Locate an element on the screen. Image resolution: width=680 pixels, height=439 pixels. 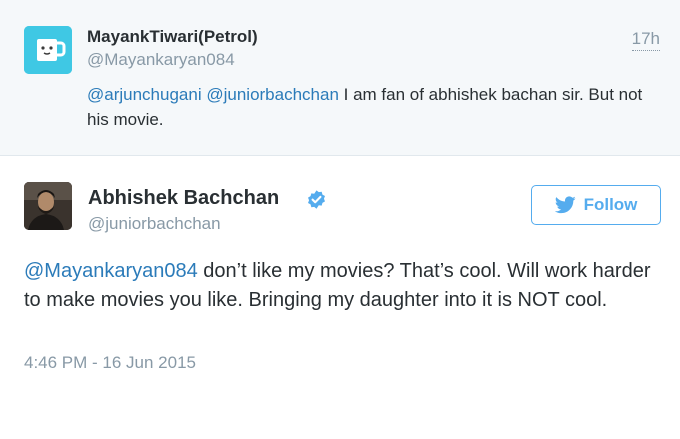
reply-avatar is located at coordinates (48, 50).